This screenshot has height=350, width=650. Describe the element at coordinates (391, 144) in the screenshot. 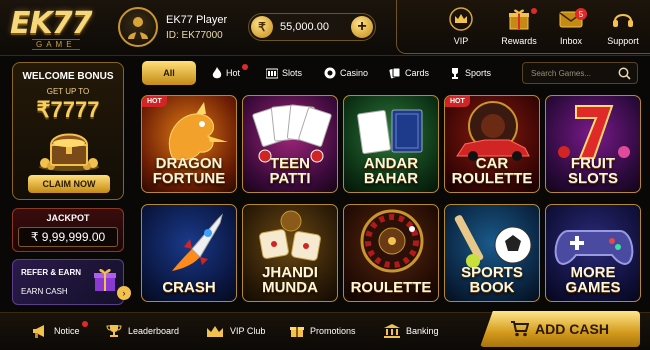

I see `game-tile-andar-bahar: ANDAR BAHAR` at that location.